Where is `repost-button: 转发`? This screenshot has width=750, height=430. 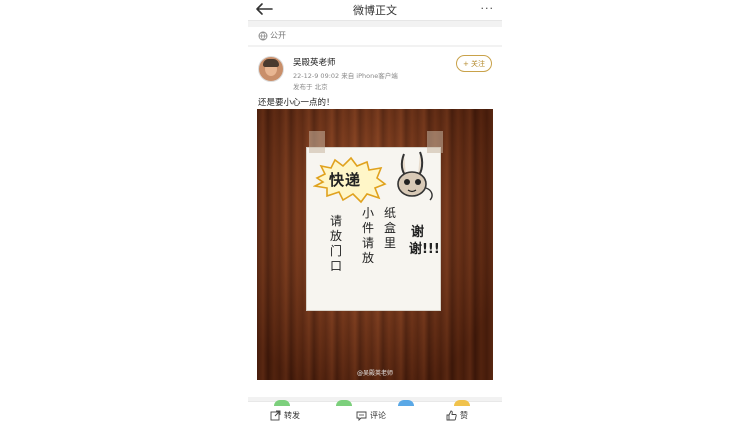
repost-button: 转发 is located at coordinates (285, 415).